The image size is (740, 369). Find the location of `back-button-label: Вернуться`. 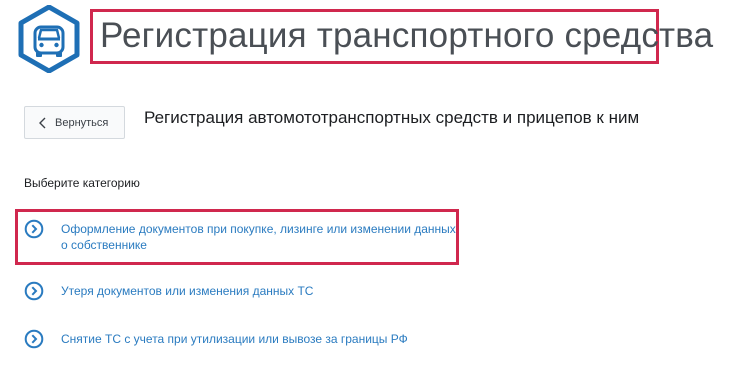

back-button-label: Вернуться is located at coordinates (82, 122).